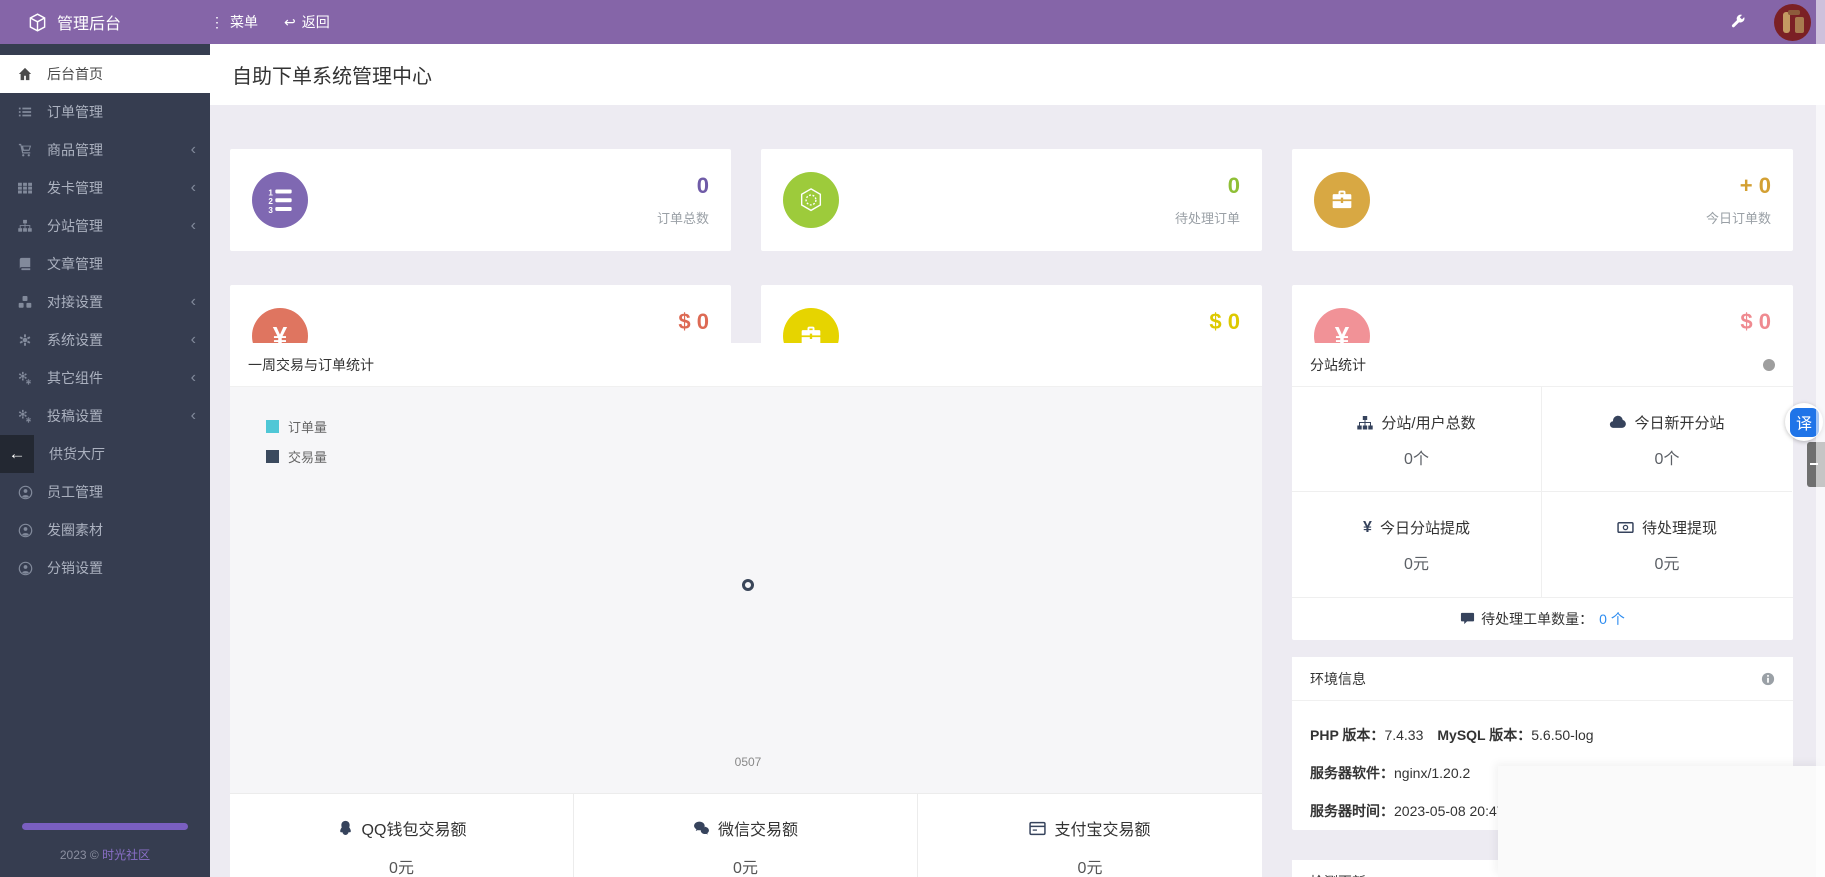 The width and height of the screenshot is (1825, 877). Describe the element at coordinates (1612, 618) in the screenshot. I see `pending-tickets-value: 0 个` at that location.